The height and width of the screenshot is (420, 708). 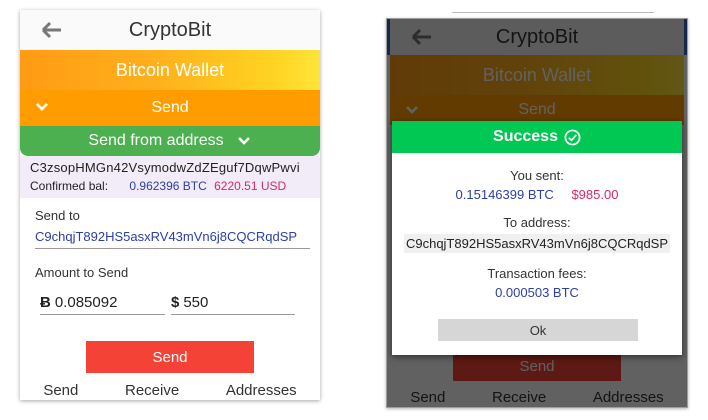 I want to click on send-section-label: Send, so click(x=170, y=107).